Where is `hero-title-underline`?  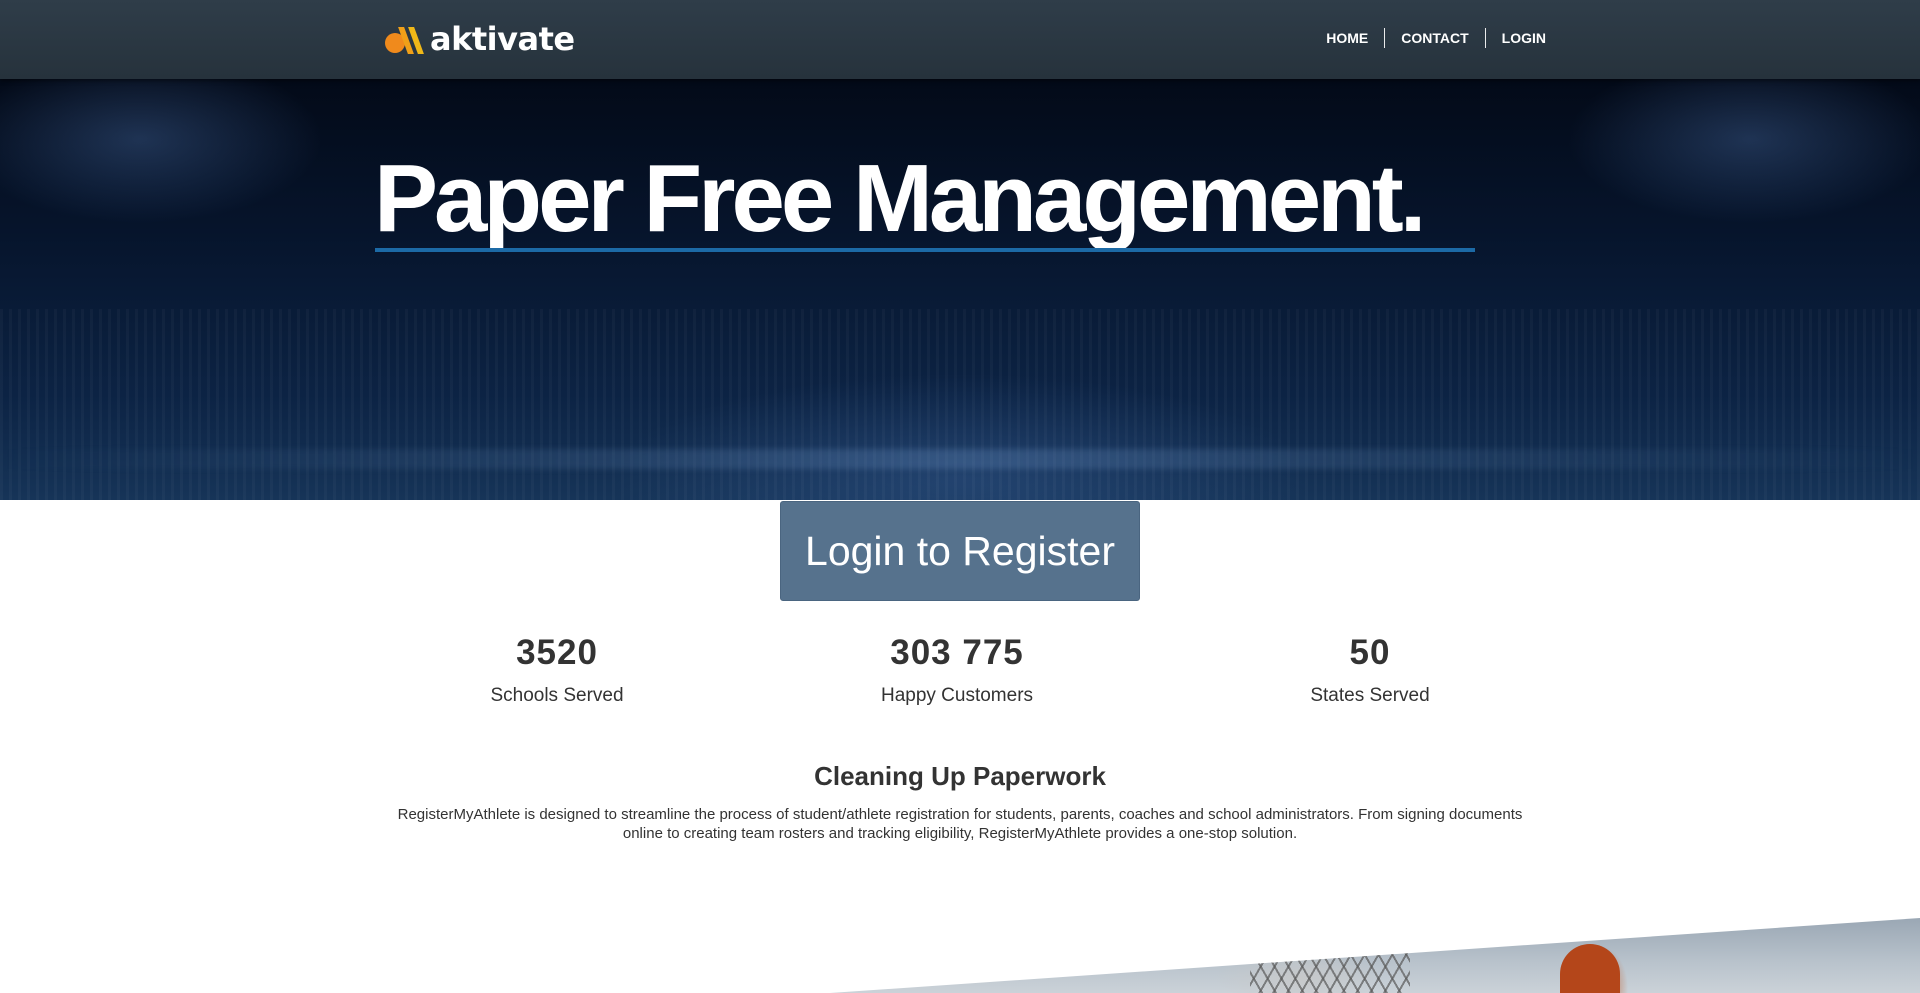 hero-title-underline is located at coordinates (925, 250).